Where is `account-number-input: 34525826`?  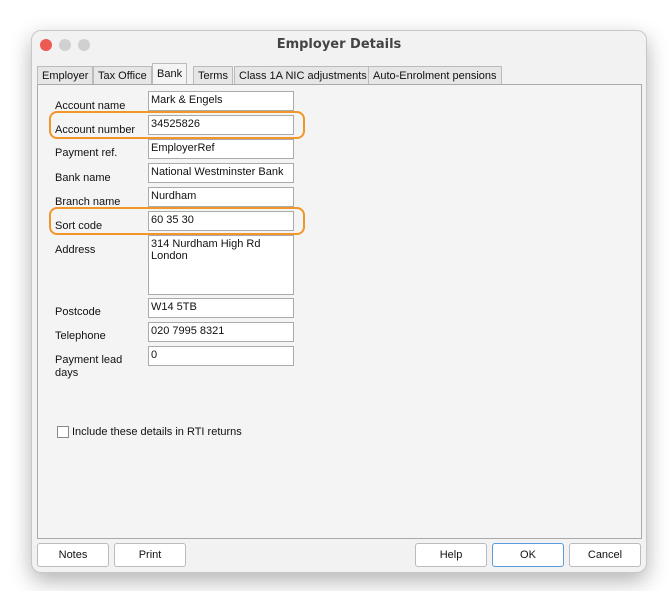 account-number-input: 34525826 is located at coordinates (221, 125).